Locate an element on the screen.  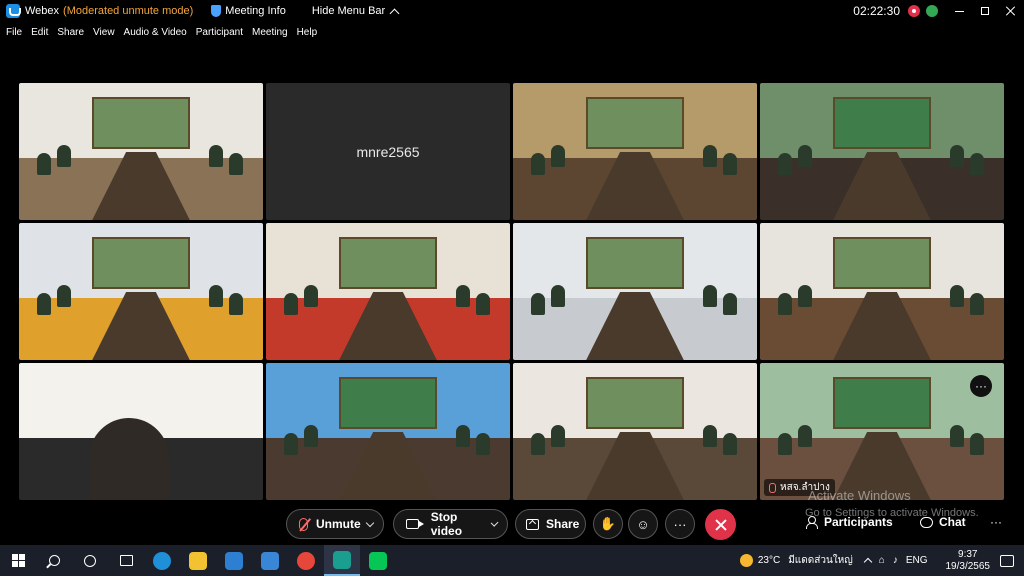
video-tile: หสจ.ลำปาง ··· is located at coordinates (882, 431).